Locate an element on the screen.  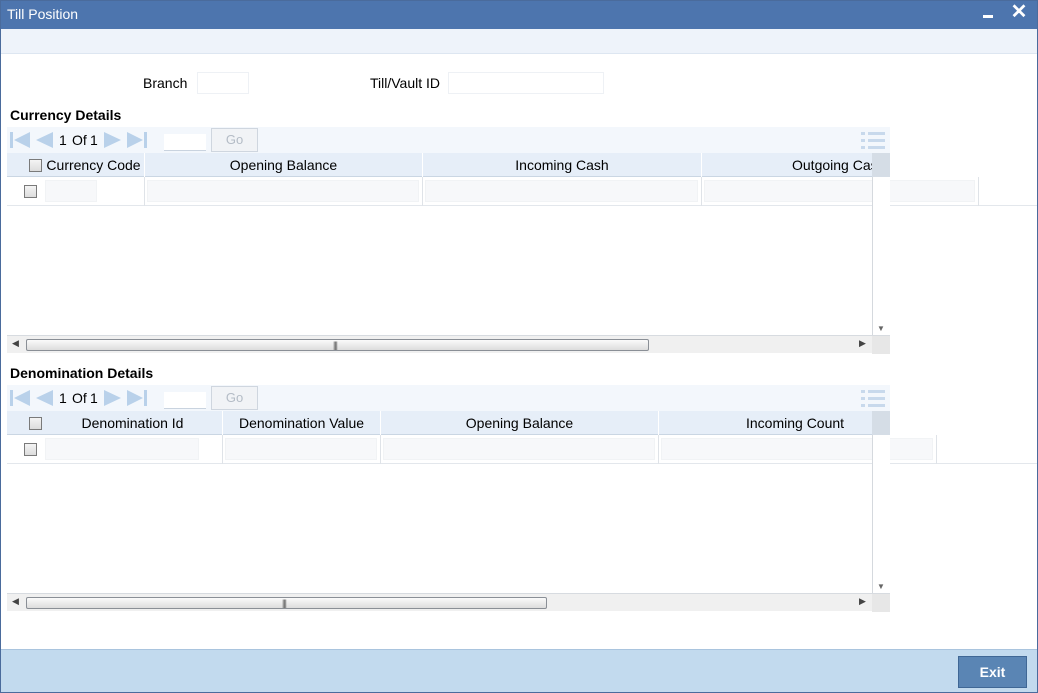
incoming-count-input is located at coordinates (797, 449).